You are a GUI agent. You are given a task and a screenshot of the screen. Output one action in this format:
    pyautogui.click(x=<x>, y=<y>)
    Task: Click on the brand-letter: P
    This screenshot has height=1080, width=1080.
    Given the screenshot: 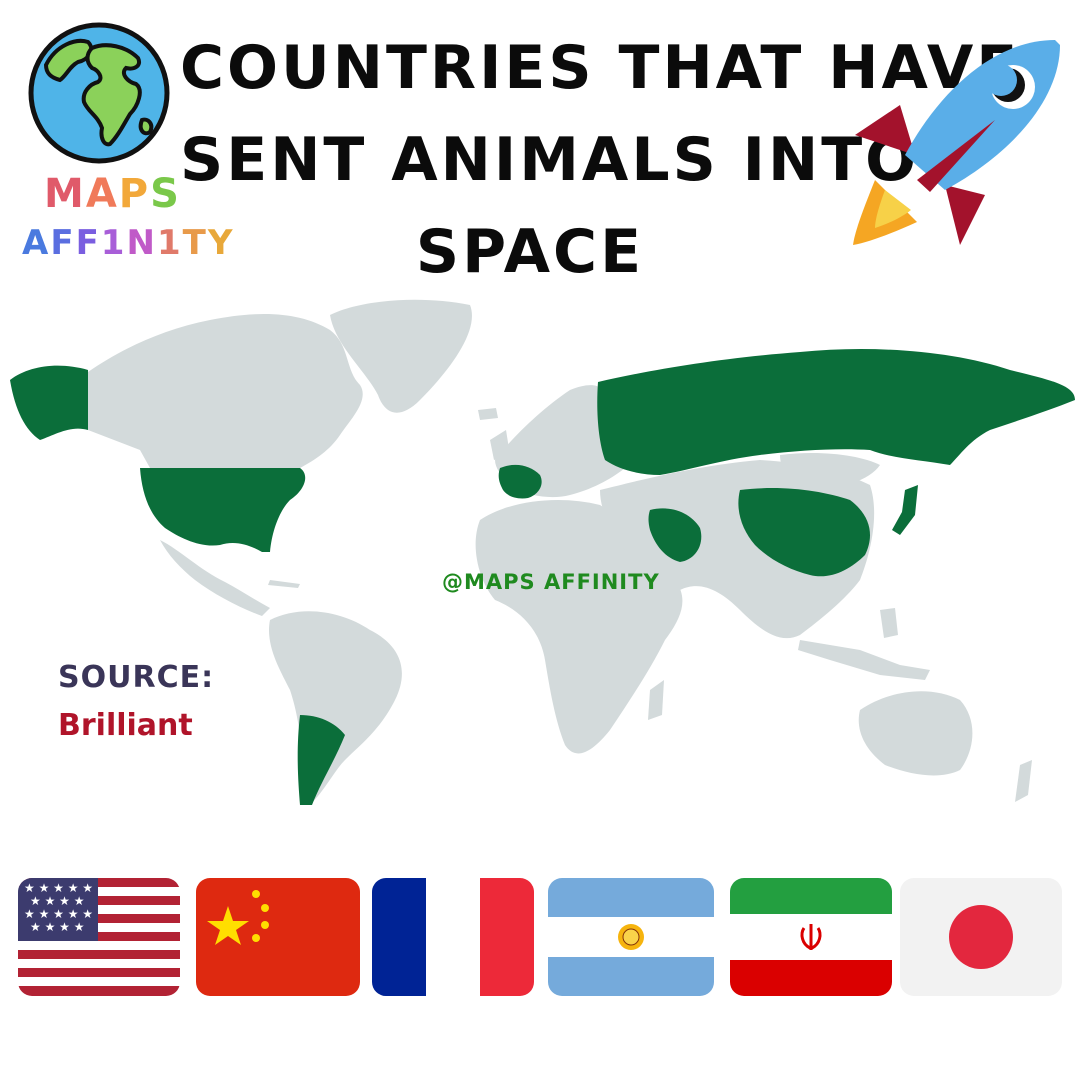 What is the action you would take?
    pyautogui.click(x=134, y=194)
    